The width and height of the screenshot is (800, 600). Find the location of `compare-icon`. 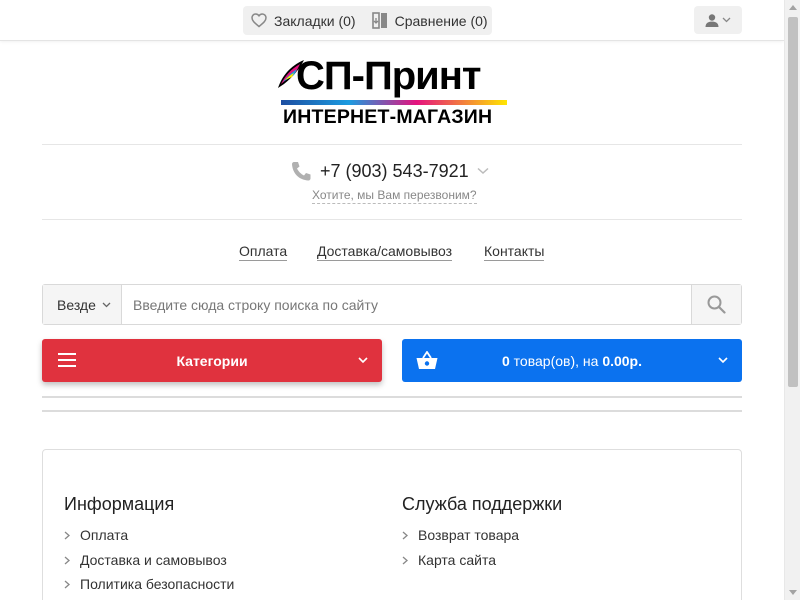

compare-icon is located at coordinates (379, 20).